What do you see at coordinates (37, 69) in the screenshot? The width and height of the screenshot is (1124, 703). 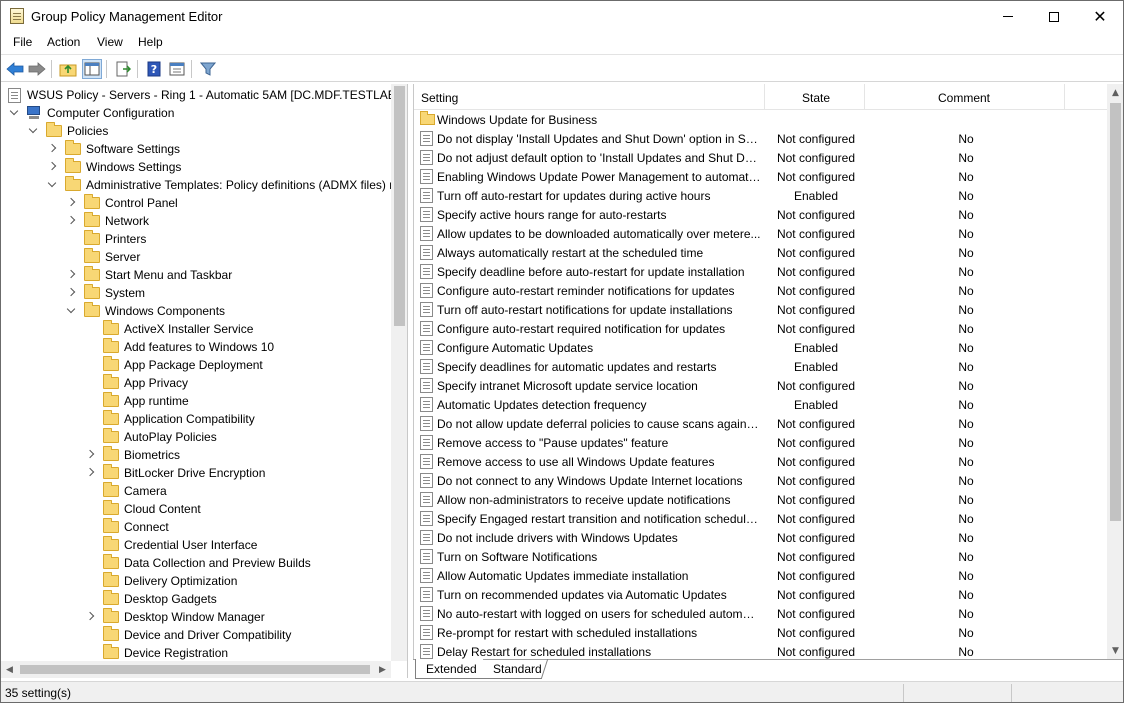 I see `forward-arrow-icon` at bounding box center [37, 69].